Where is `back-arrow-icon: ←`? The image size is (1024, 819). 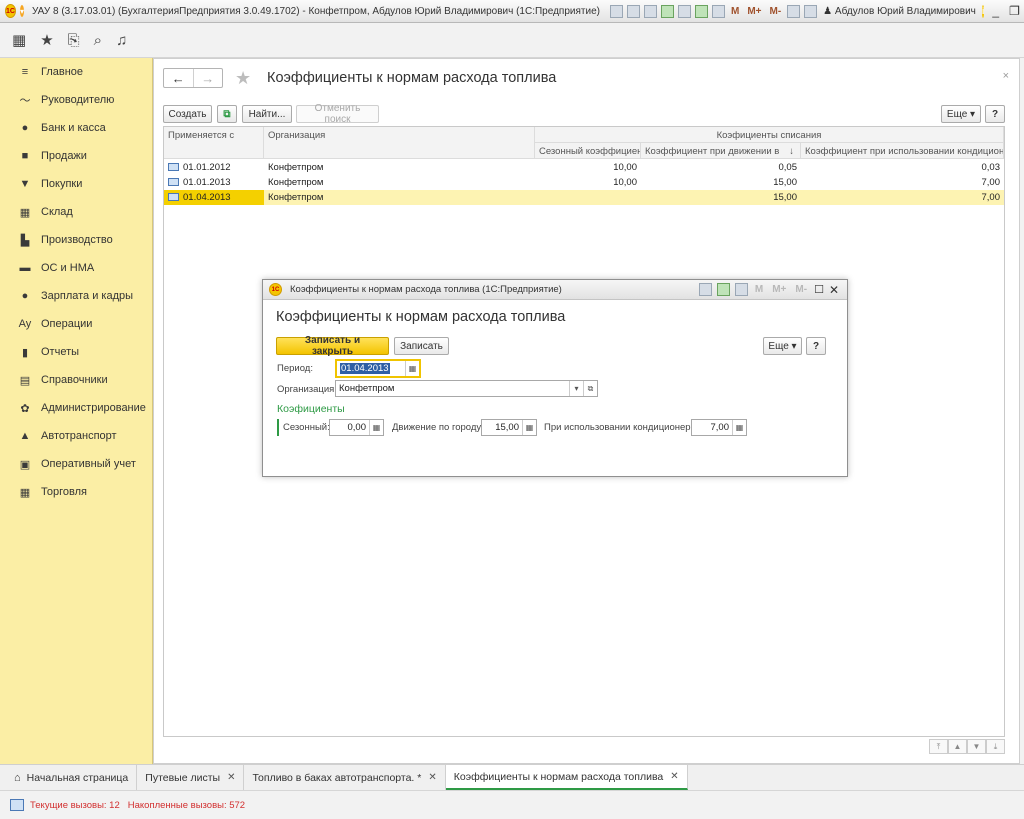
back-arrow-icon: ← is located at coordinates (178, 78).